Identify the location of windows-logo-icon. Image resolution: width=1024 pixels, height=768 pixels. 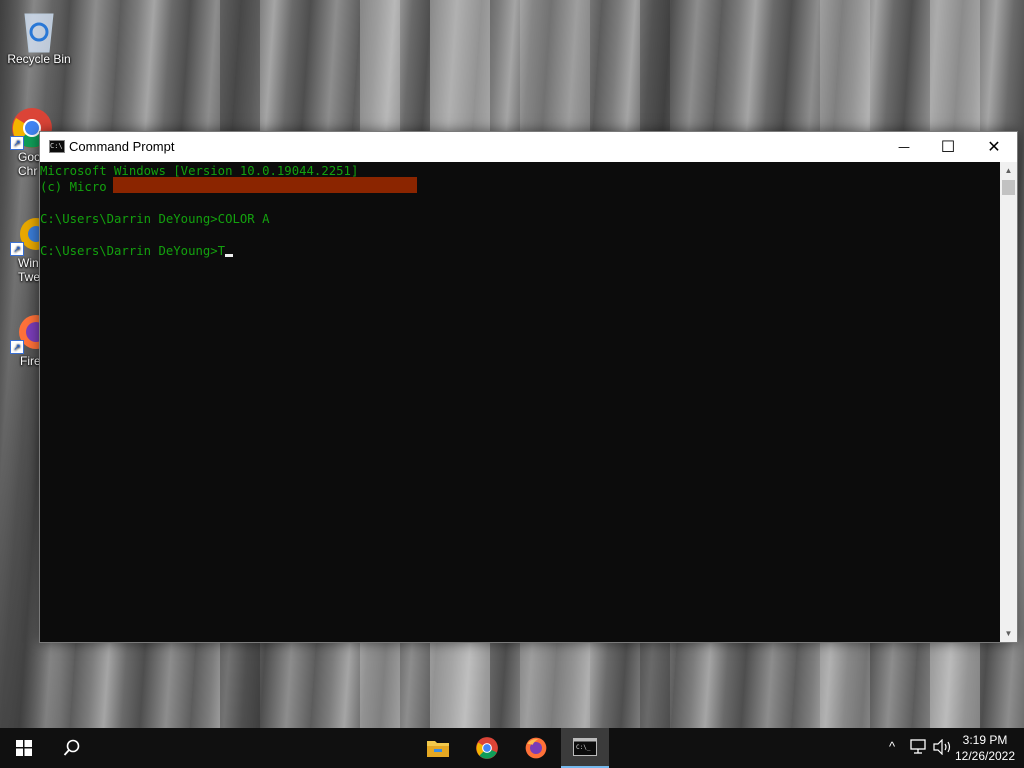
(24, 748).